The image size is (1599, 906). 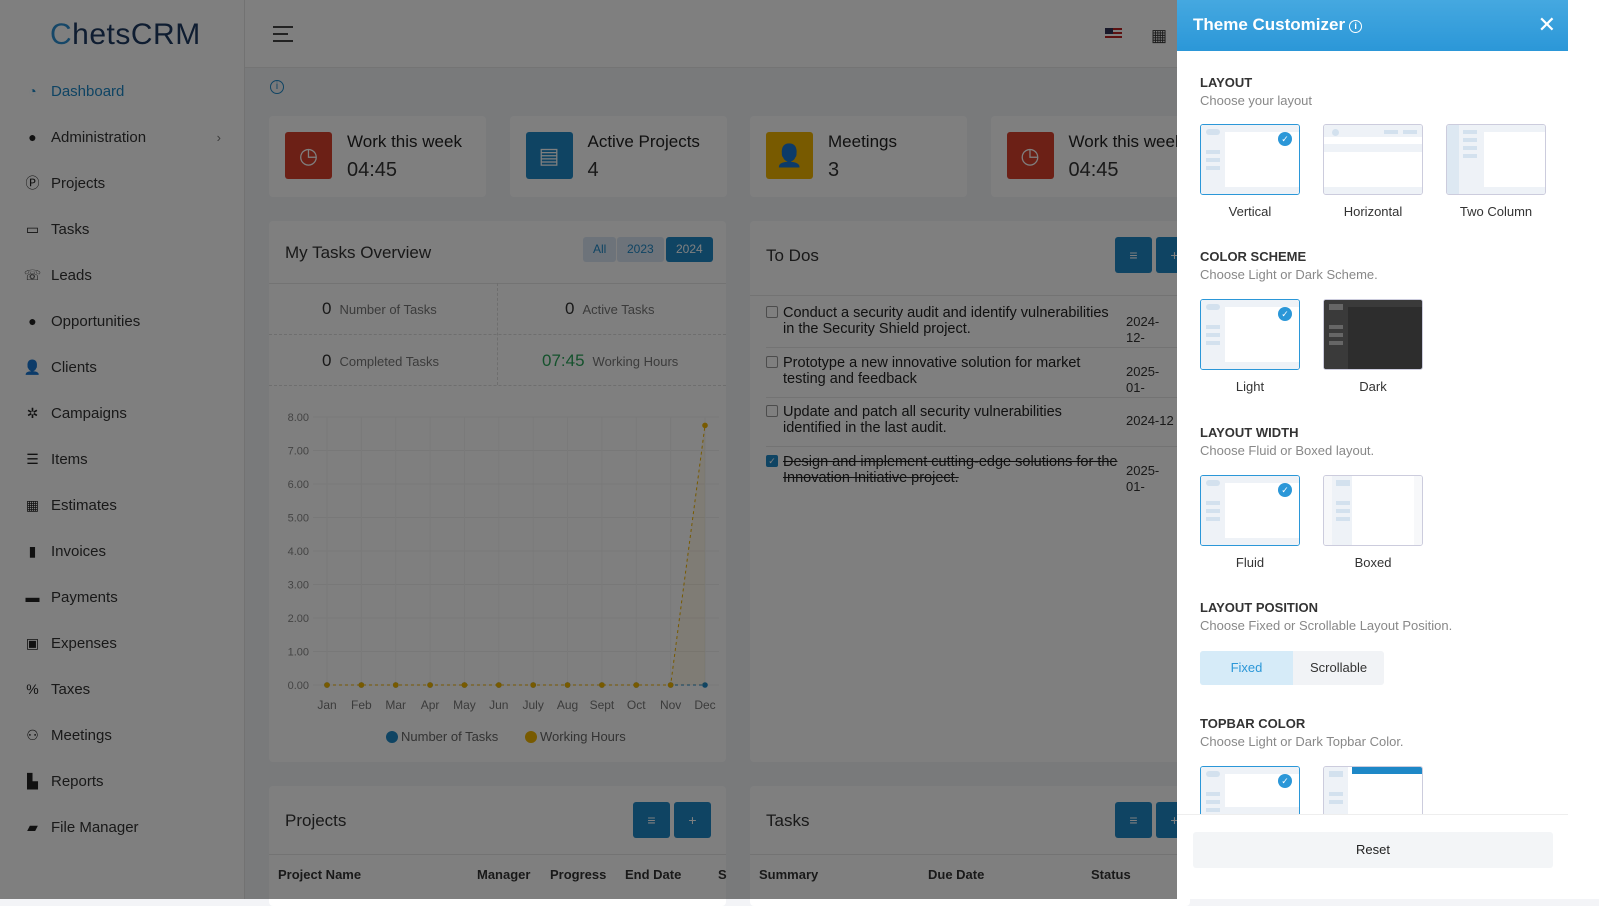 What do you see at coordinates (1583, 449) in the screenshot?
I see `scrollbar` at bounding box center [1583, 449].